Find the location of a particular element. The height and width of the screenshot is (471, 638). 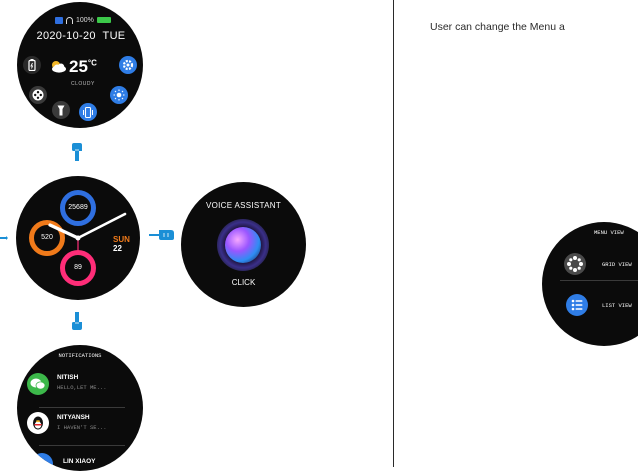

menu-view-watch: MENU VIEW GRID VIEW LIST VIEW is located at coordinates (590, 284).